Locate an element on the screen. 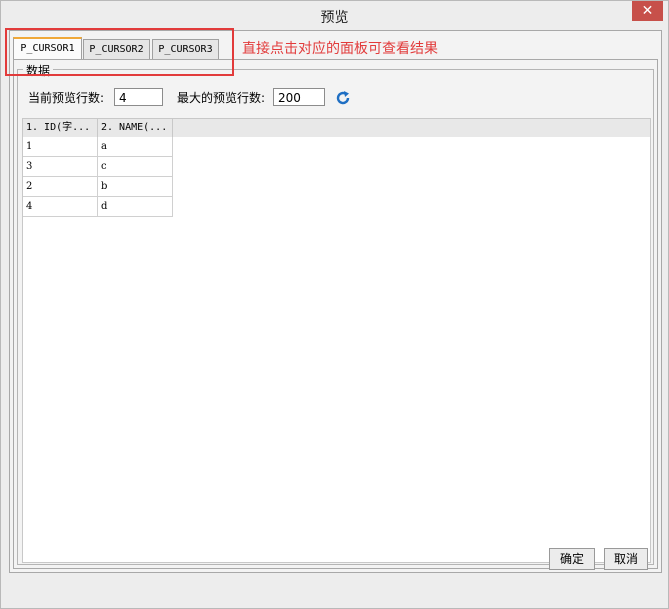  group-title: 数据 is located at coordinates (38, 70).